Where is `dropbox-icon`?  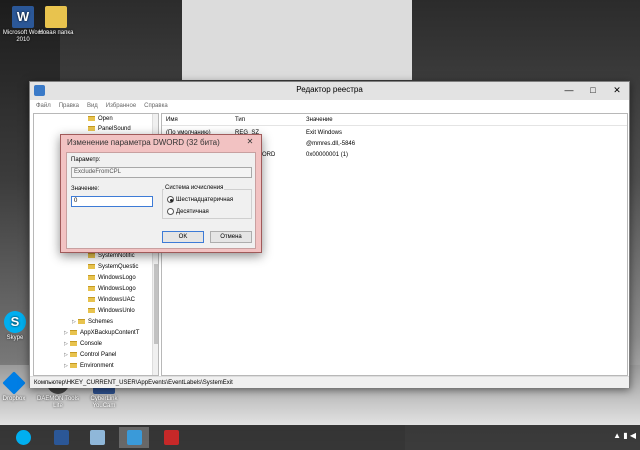 dropbox-icon is located at coordinates (14, 383).